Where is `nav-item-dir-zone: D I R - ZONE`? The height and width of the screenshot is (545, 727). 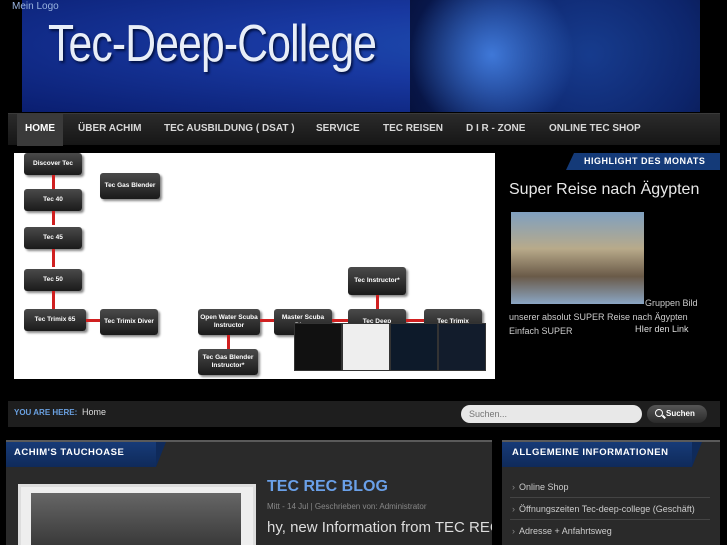 nav-item-dir-zone: D I R - ZONE is located at coordinates (495, 130).